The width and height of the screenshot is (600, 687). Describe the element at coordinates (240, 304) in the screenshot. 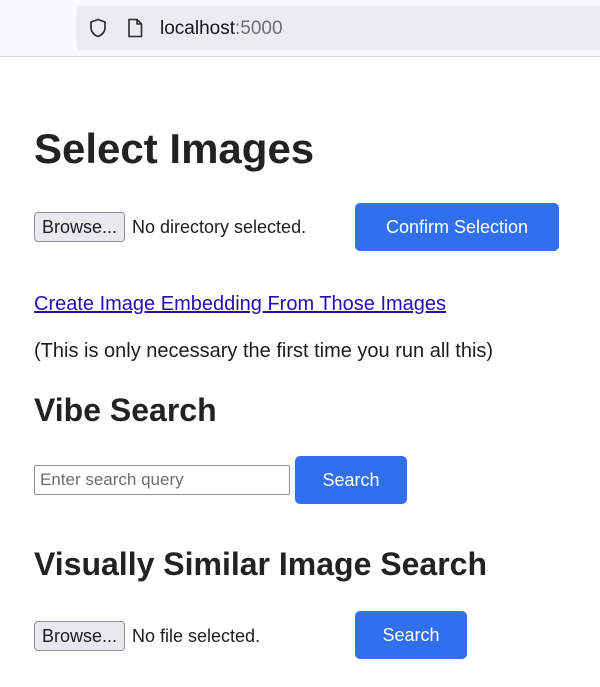

I see `create-embedding-link: Create Image Embedding From Those Images` at that location.